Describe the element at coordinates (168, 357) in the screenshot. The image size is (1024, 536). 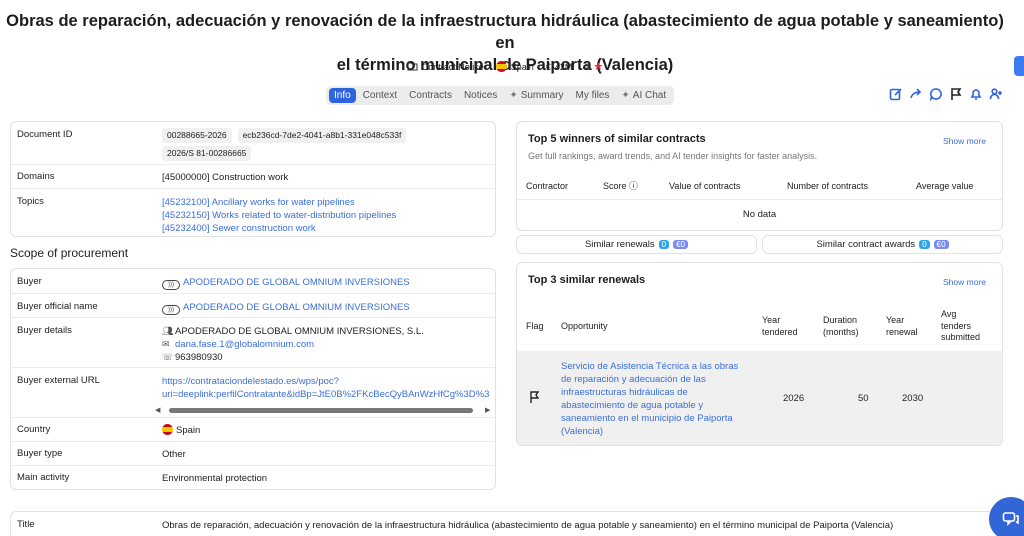
I see `phone-icon: ☏` at that location.